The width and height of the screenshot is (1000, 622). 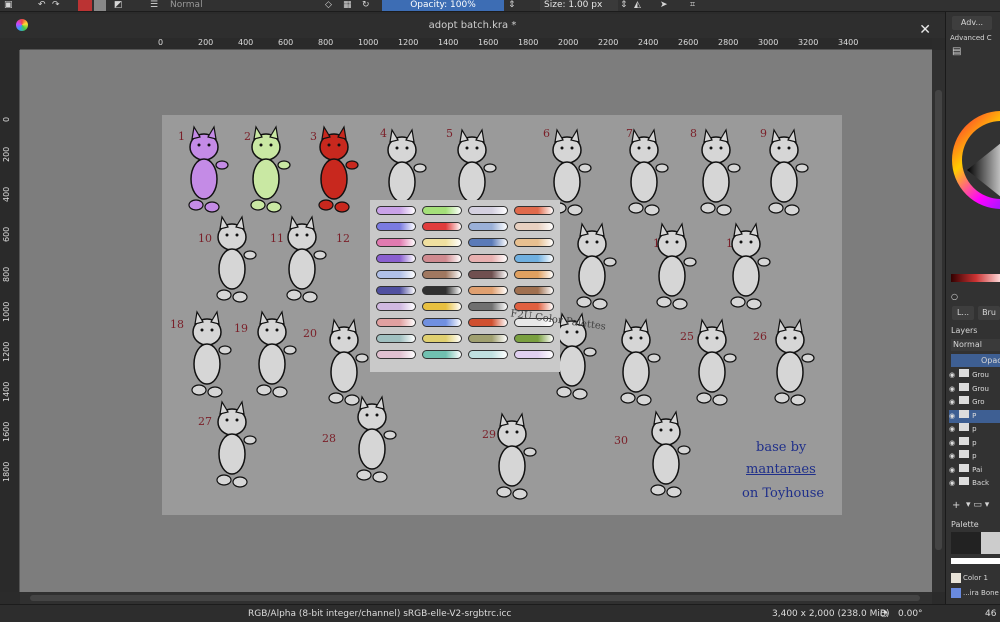 I want to click on layer-blend-select: Normal, so click(x=975, y=345).